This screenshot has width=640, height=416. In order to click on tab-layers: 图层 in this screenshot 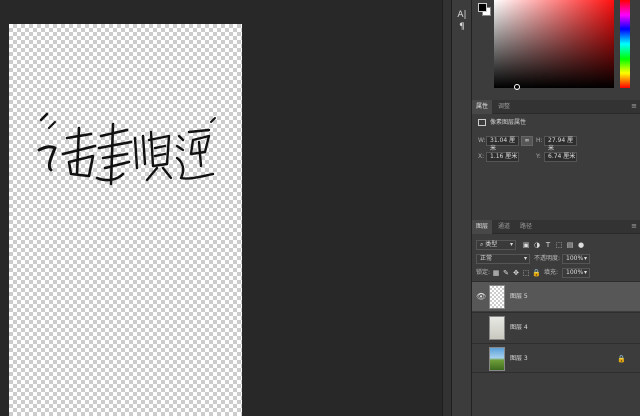, I will do `click(482, 227)`.